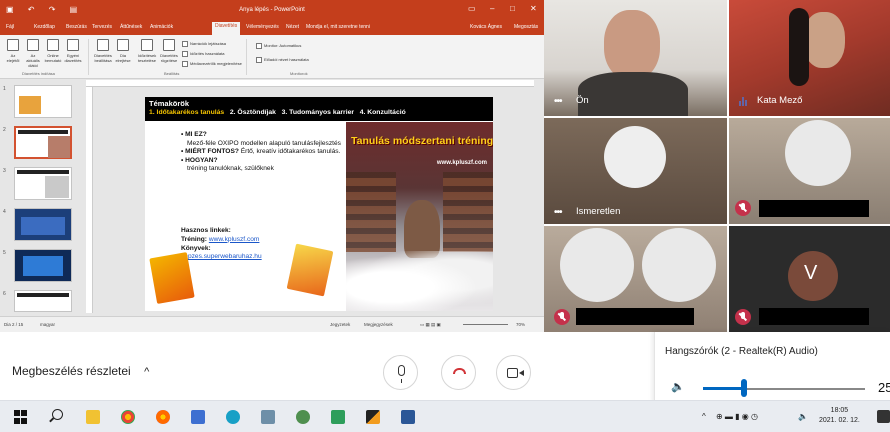  I want to click on record-slideshow-button: Diavetítés rögzítése, so click(169, 51).